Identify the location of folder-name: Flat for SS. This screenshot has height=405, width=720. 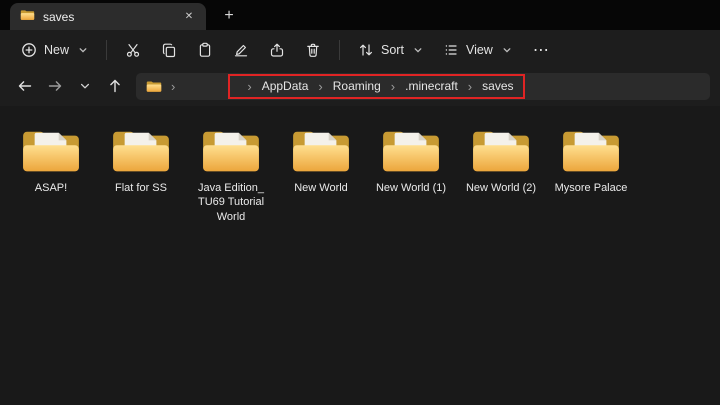
(141, 188).